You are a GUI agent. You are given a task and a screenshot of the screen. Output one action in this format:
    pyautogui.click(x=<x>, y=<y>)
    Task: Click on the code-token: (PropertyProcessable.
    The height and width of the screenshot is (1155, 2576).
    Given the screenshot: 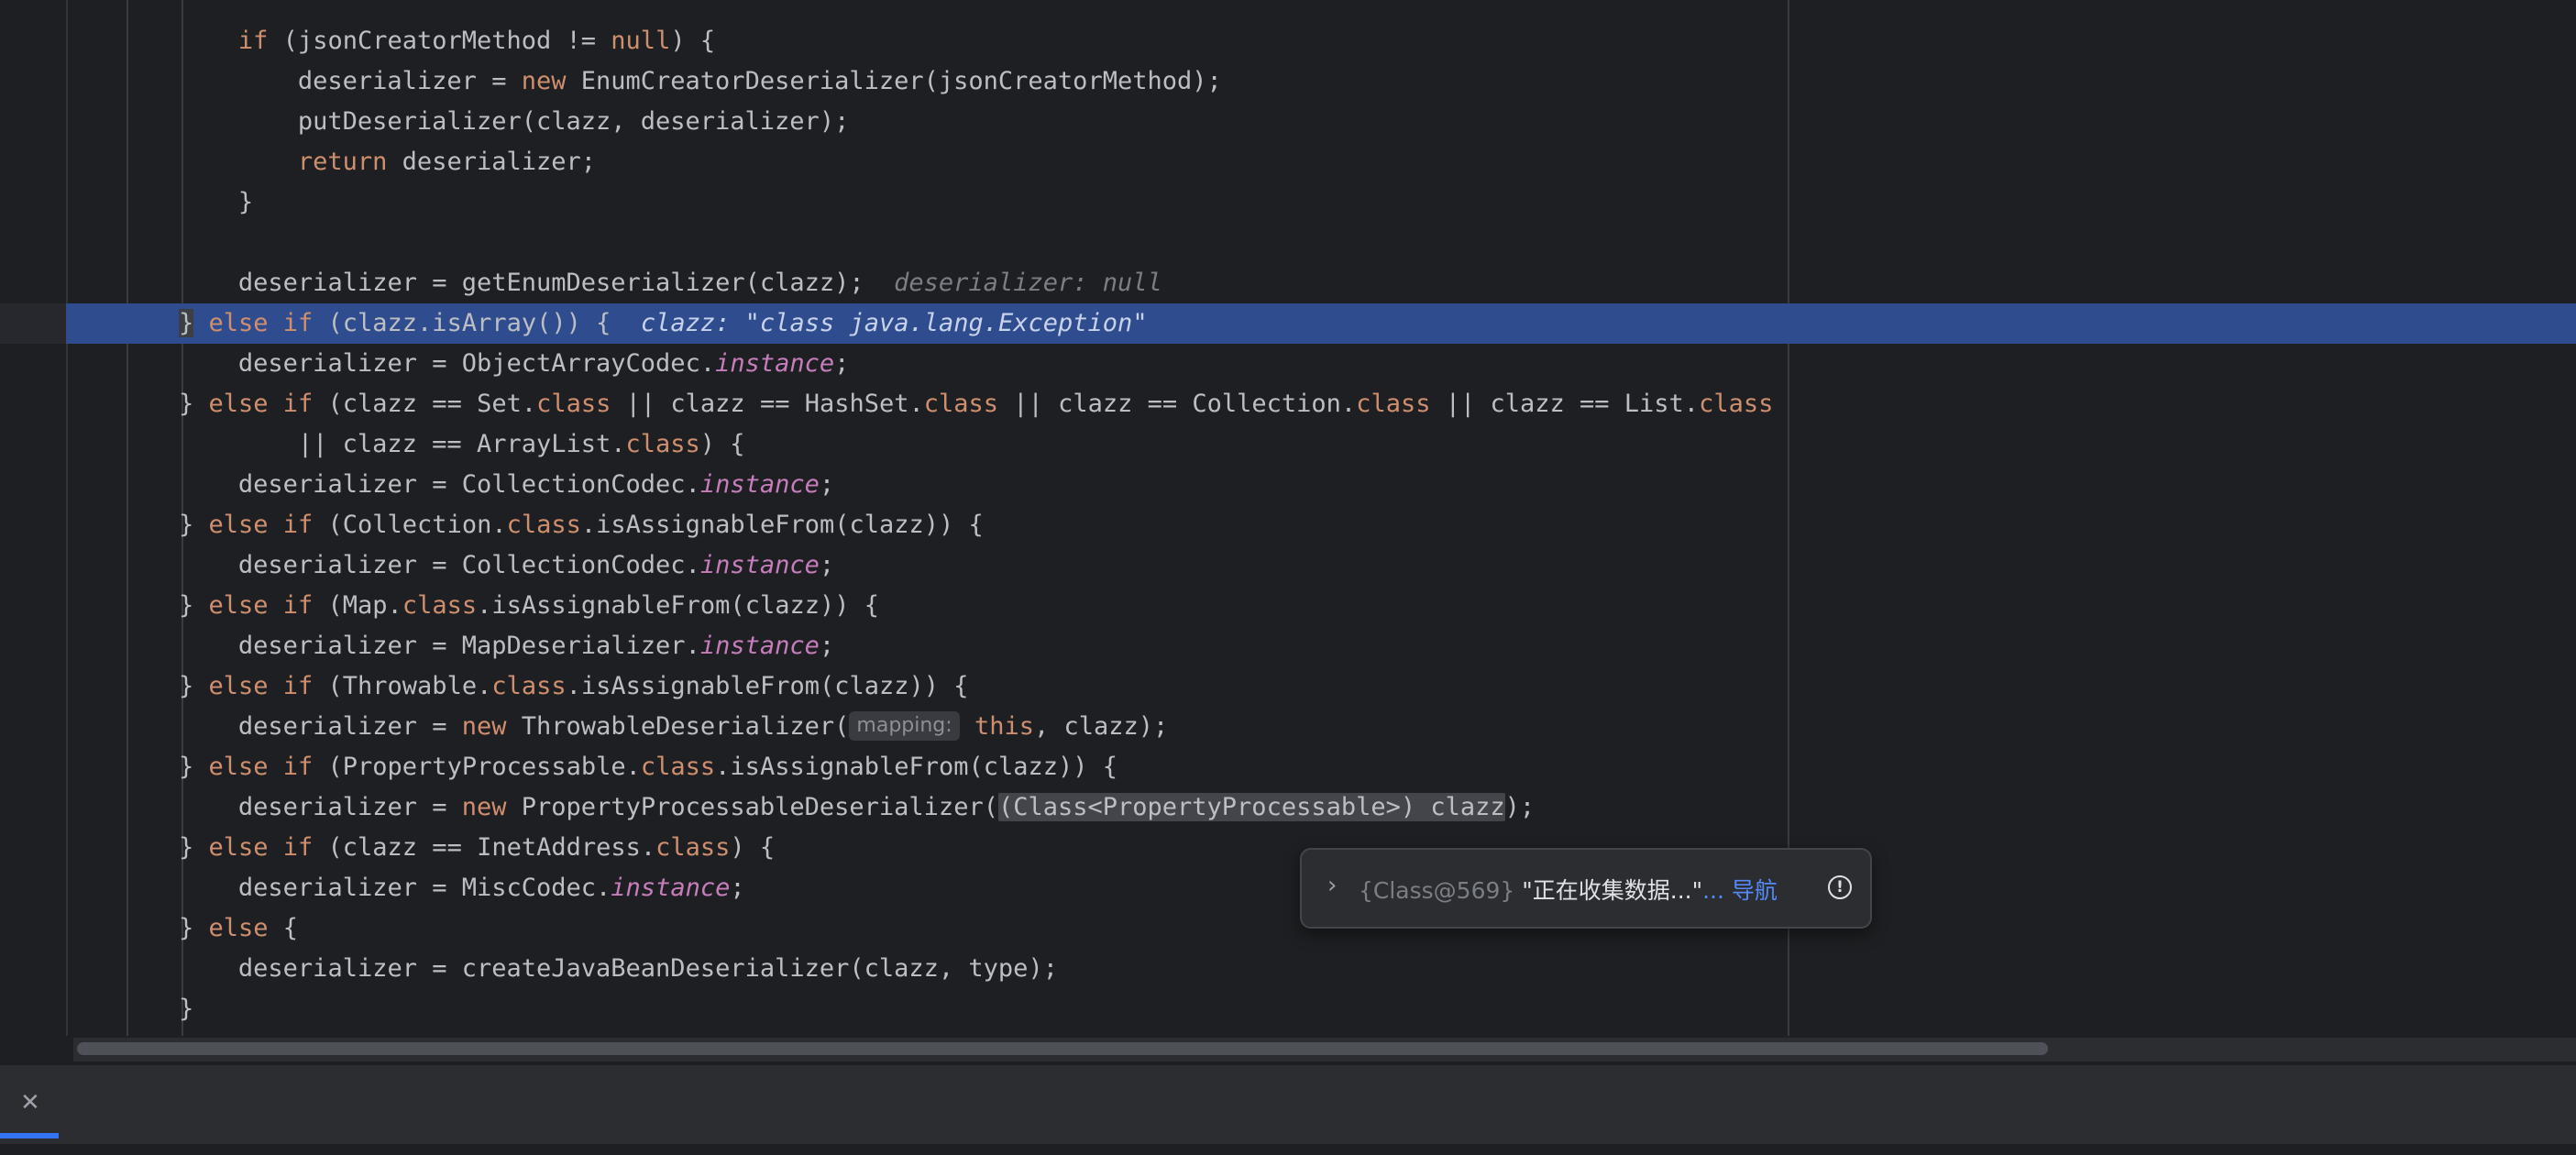 What is the action you would take?
    pyautogui.click(x=477, y=767)
    